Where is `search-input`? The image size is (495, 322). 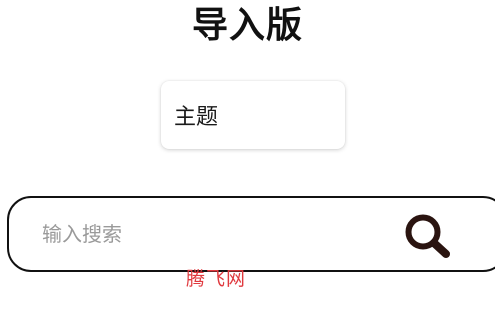
search-input is located at coordinates (207, 234).